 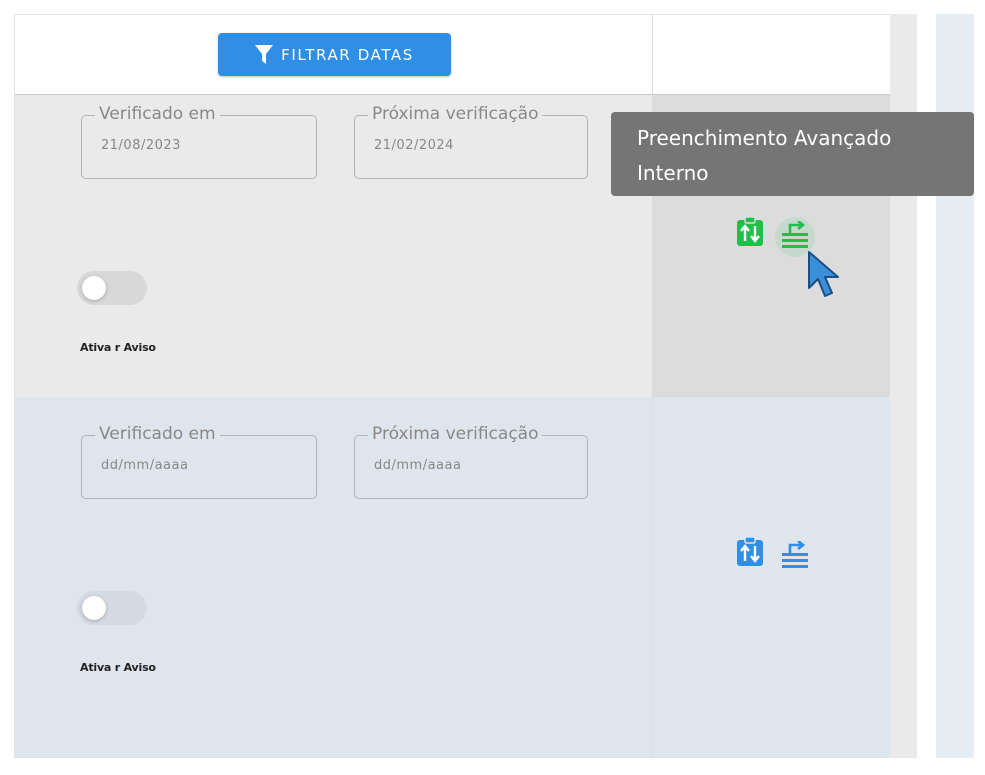 What do you see at coordinates (199, 141) in the screenshot?
I see `verified-date-field: Verificado em 21/08/2023` at bounding box center [199, 141].